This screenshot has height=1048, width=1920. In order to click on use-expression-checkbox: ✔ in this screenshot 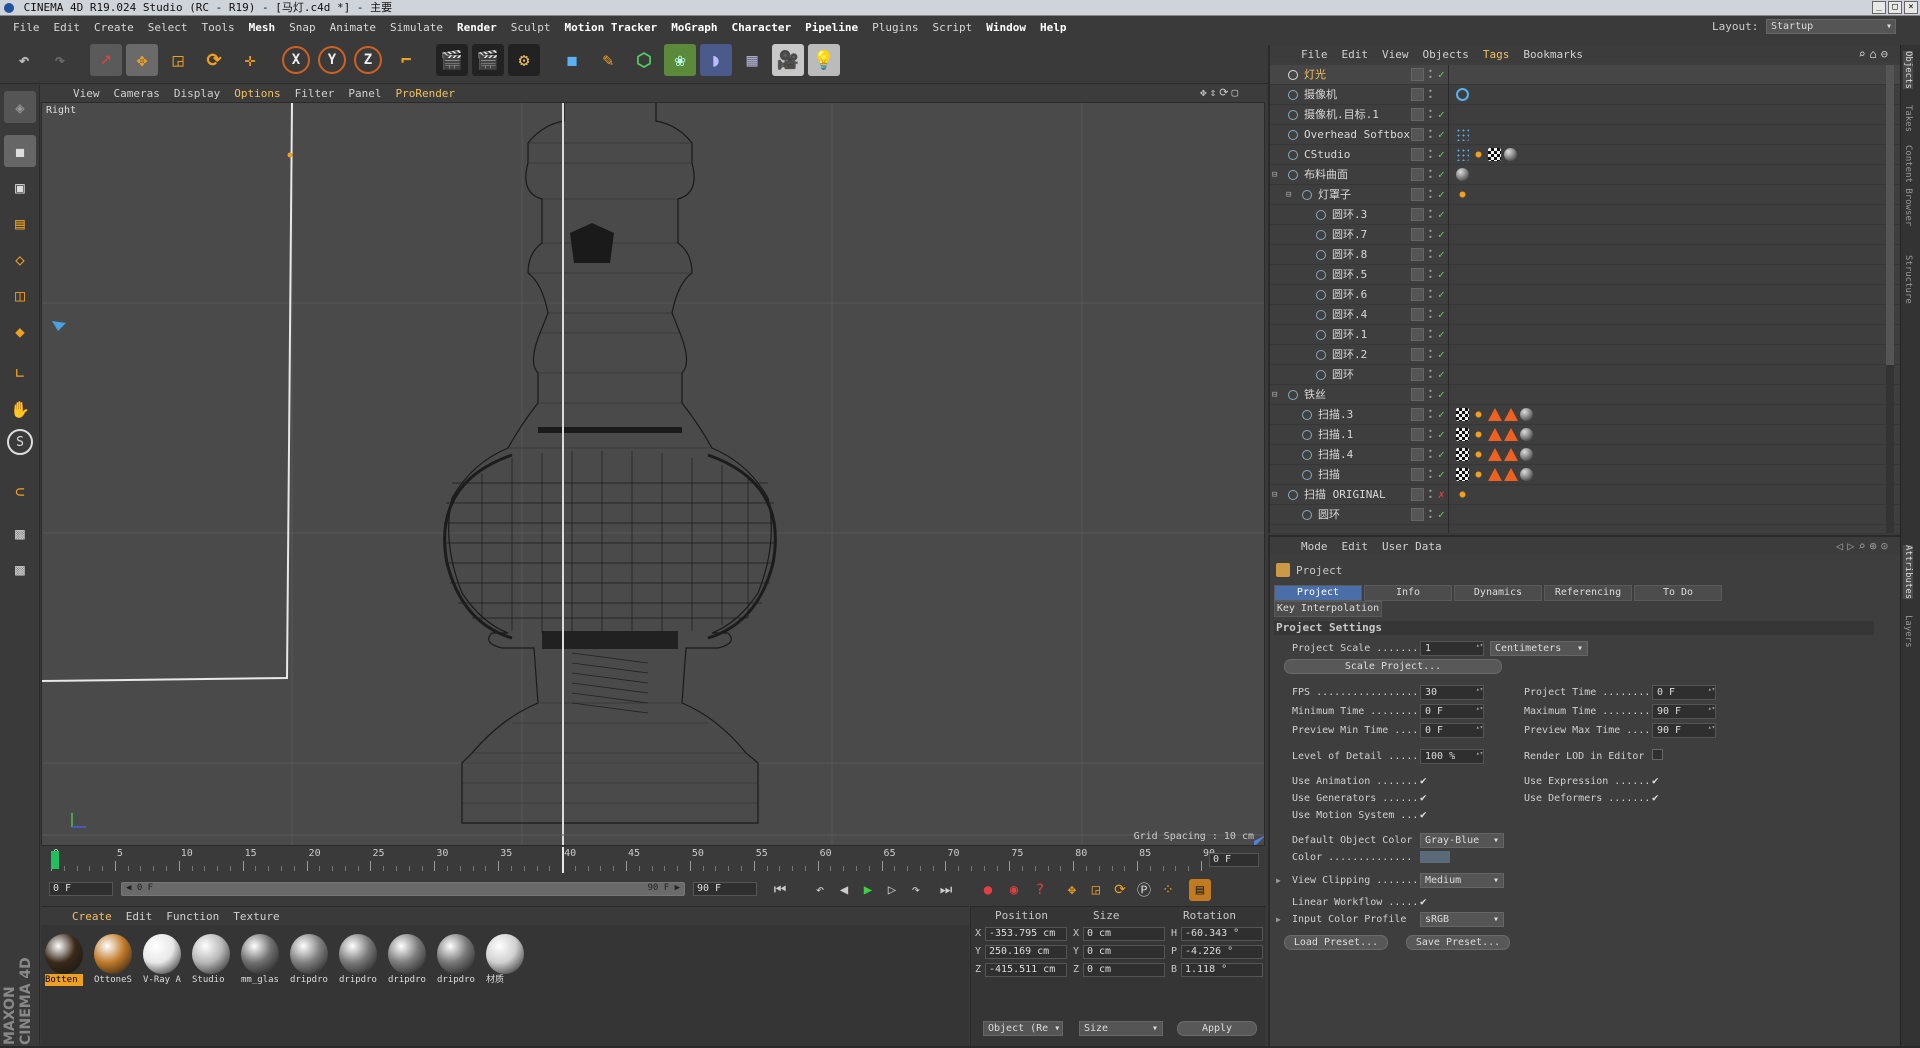, I will do `click(1657, 780)`.